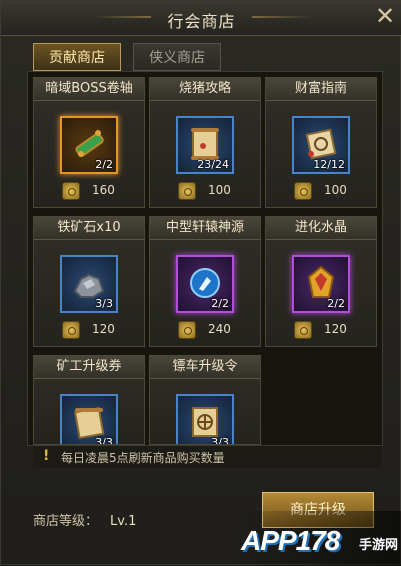  Describe the element at coordinates (89, 228) in the screenshot. I see `item-name: 铁矿石x10` at that location.